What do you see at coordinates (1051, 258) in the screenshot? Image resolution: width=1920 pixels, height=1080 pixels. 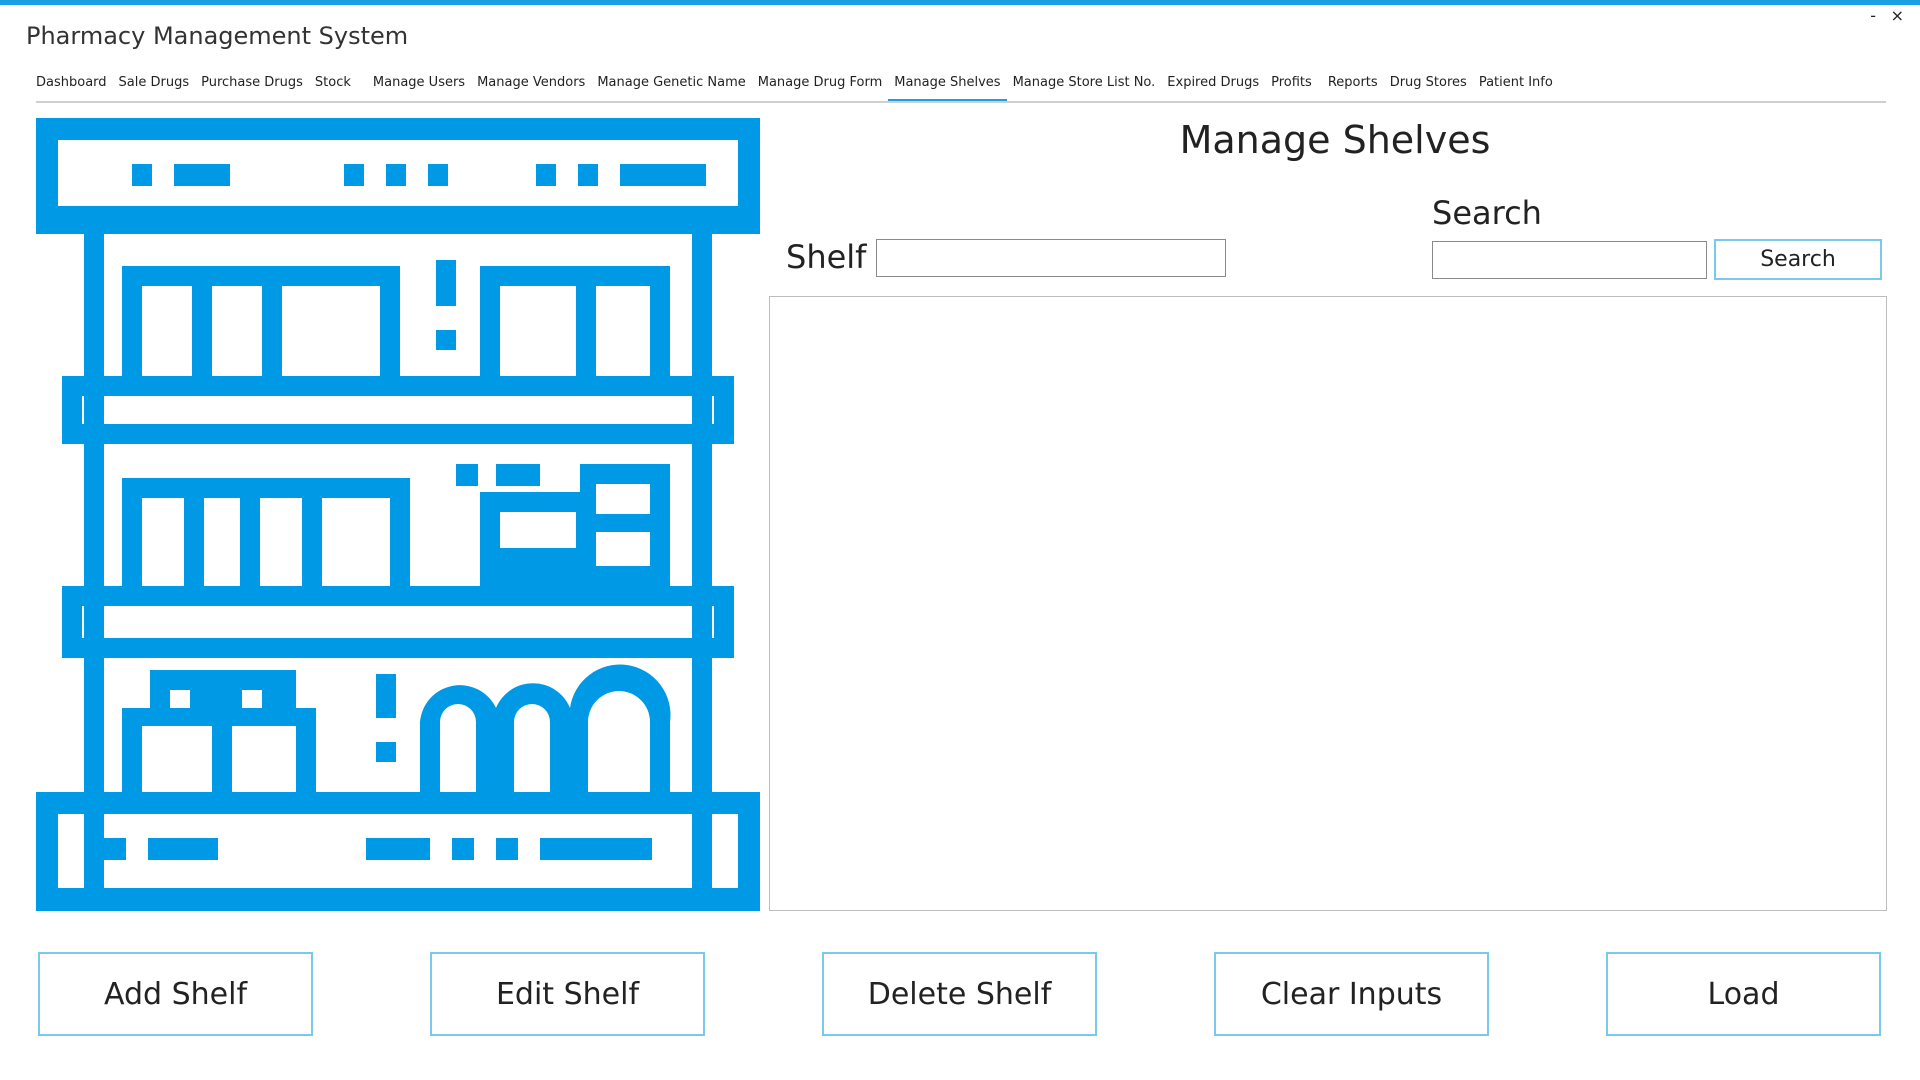 I see `shelf-input` at bounding box center [1051, 258].